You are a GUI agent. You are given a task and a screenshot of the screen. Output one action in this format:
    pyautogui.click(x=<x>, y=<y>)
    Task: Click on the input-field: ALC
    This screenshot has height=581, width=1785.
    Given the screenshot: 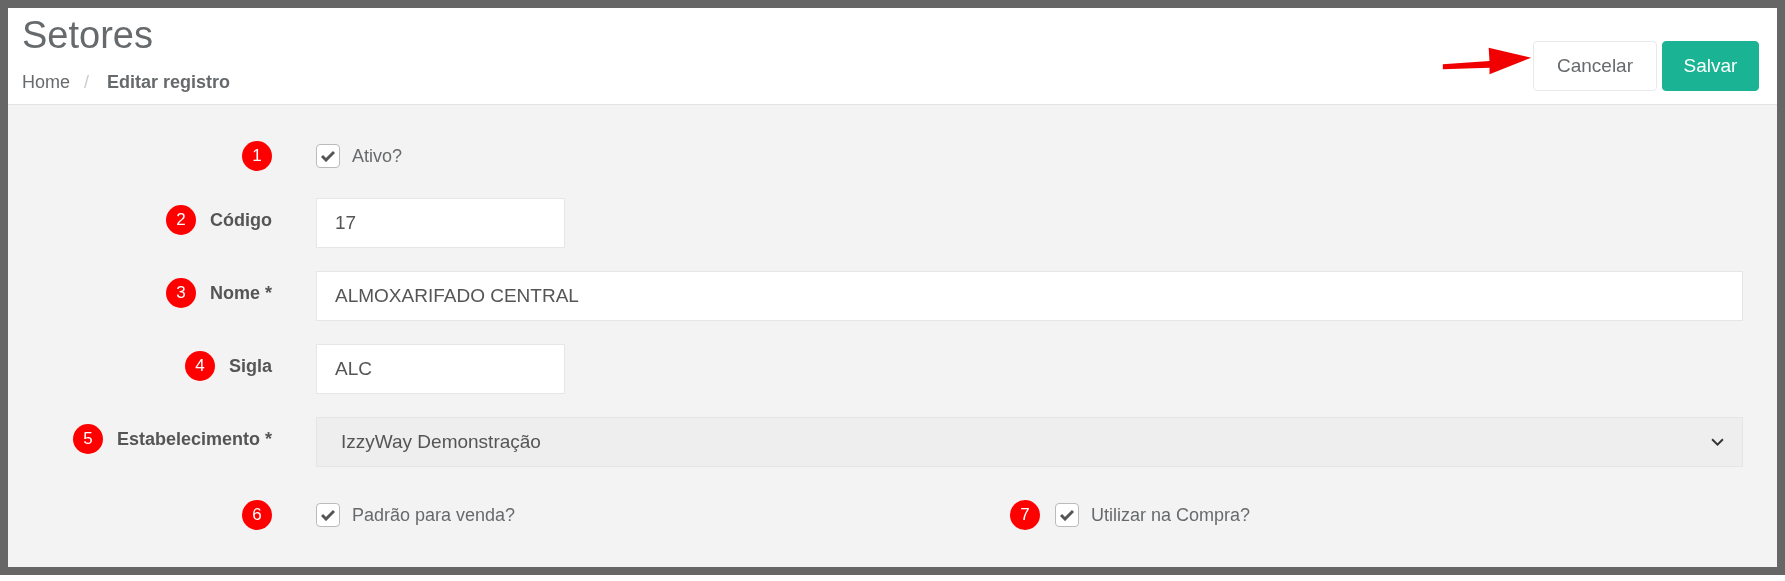 What is the action you would take?
    pyautogui.click(x=440, y=369)
    